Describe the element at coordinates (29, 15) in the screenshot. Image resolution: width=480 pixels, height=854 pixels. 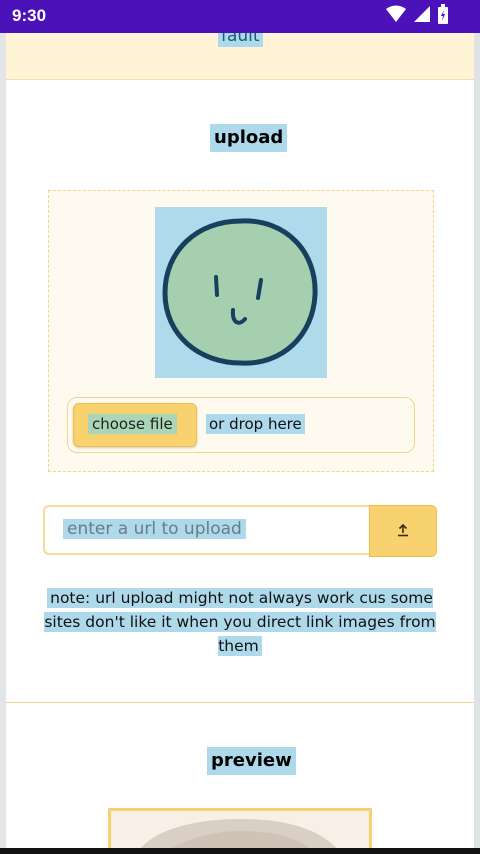
I see `status-time: 9:30` at that location.